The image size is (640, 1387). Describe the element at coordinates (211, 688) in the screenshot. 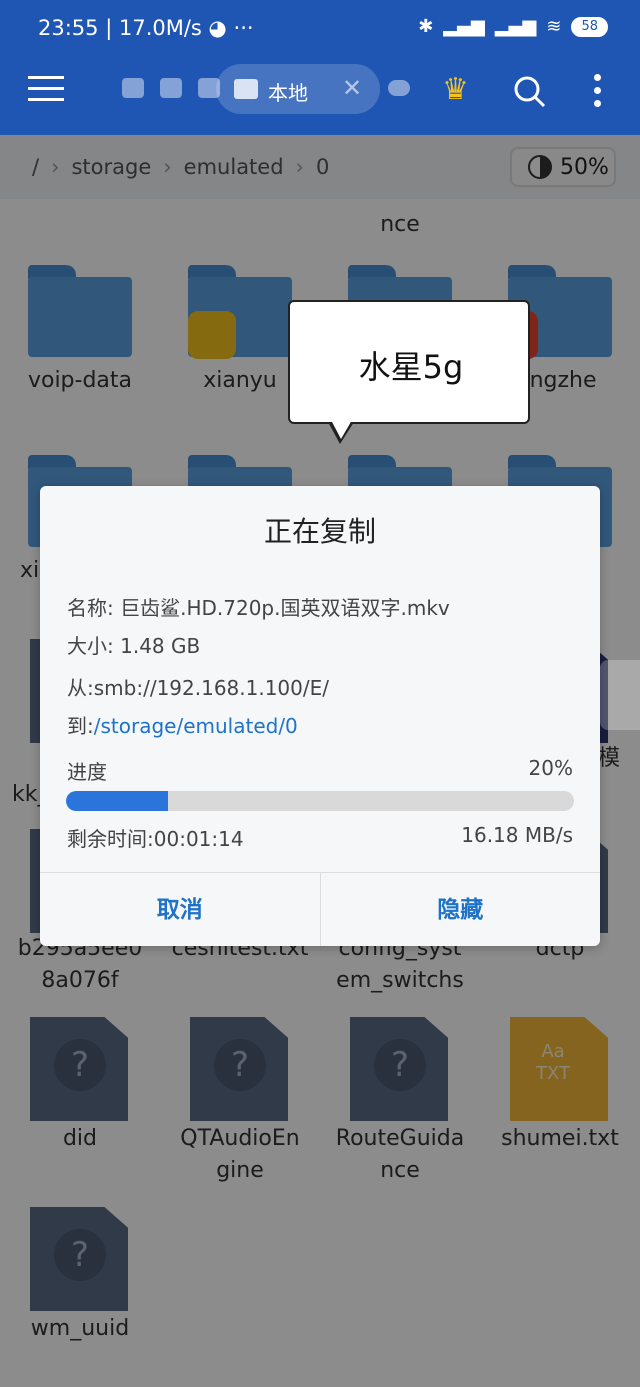

I see `from-value: smb://192.168.1.100/E/` at that location.